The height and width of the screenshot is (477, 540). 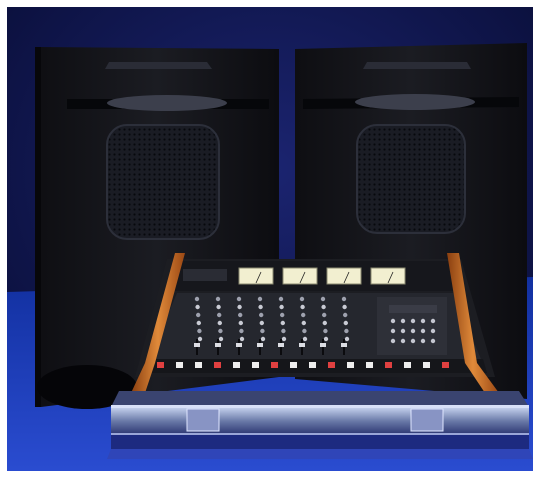 I want to click on left-speaker-grille, so click(x=163, y=182).